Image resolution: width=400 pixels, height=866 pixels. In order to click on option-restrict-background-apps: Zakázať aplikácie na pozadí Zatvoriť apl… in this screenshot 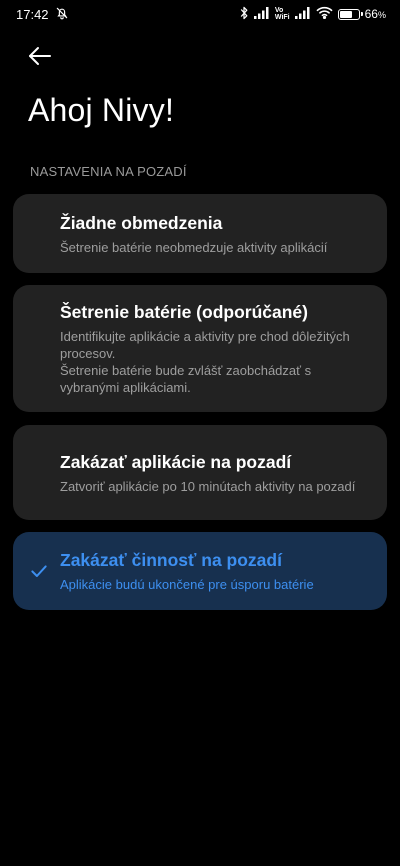, I will do `click(200, 472)`.